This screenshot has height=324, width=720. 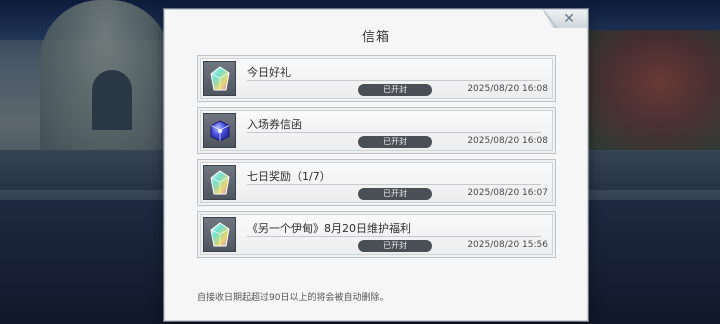 What do you see at coordinates (289, 176) in the screenshot?
I see `mail-subject: 七日奖励（1/7）` at bounding box center [289, 176].